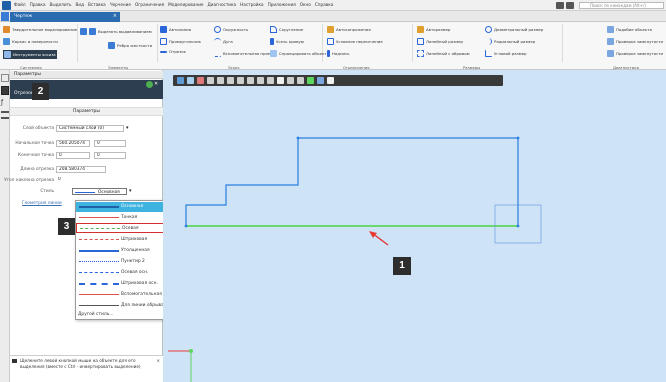 The height and width of the screenshot is (382, 666). Describe the element at coordinates (73, 143) in the screenshot. I see `start-x-input: 560.205074` at that location.